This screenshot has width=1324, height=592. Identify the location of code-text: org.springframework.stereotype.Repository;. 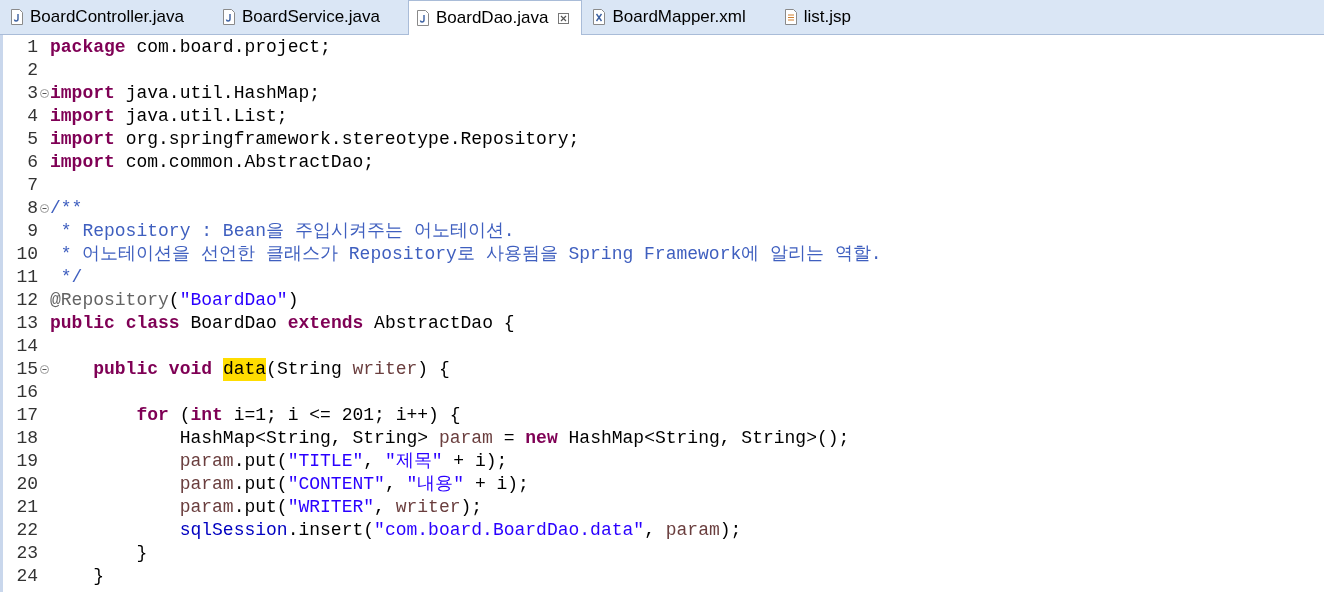
(352, 139).